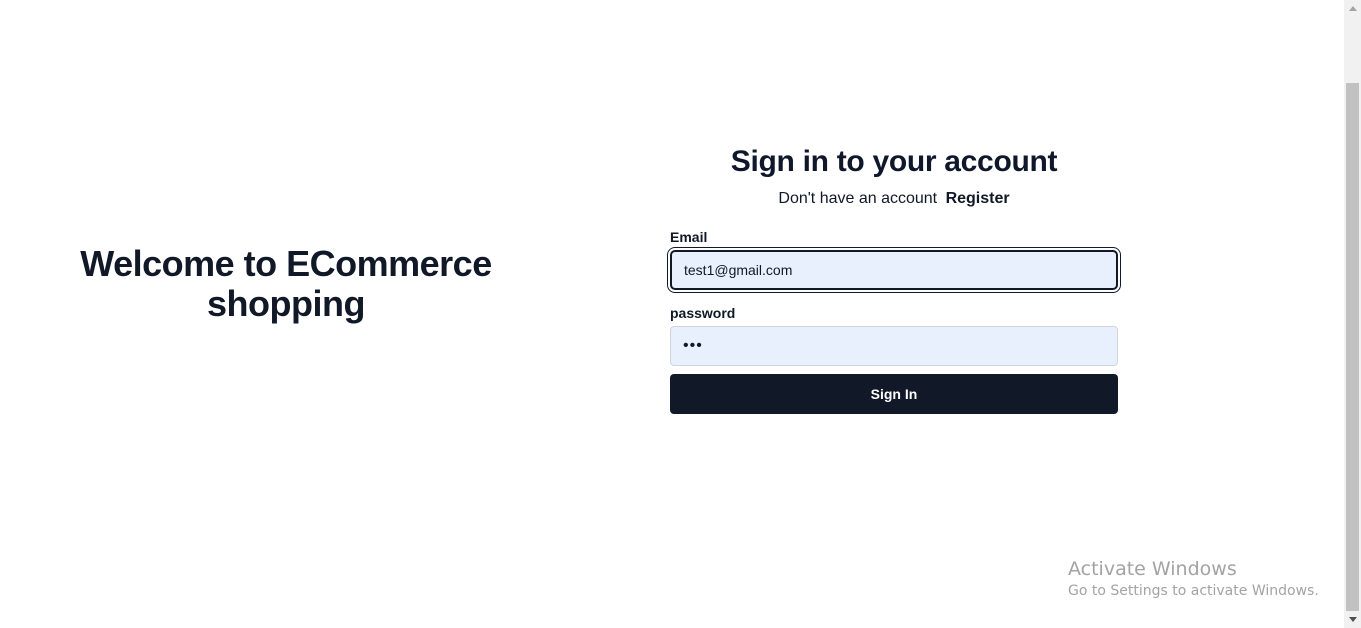  I want to click on scroll-up-arrow-icon, so click(1352, 8).